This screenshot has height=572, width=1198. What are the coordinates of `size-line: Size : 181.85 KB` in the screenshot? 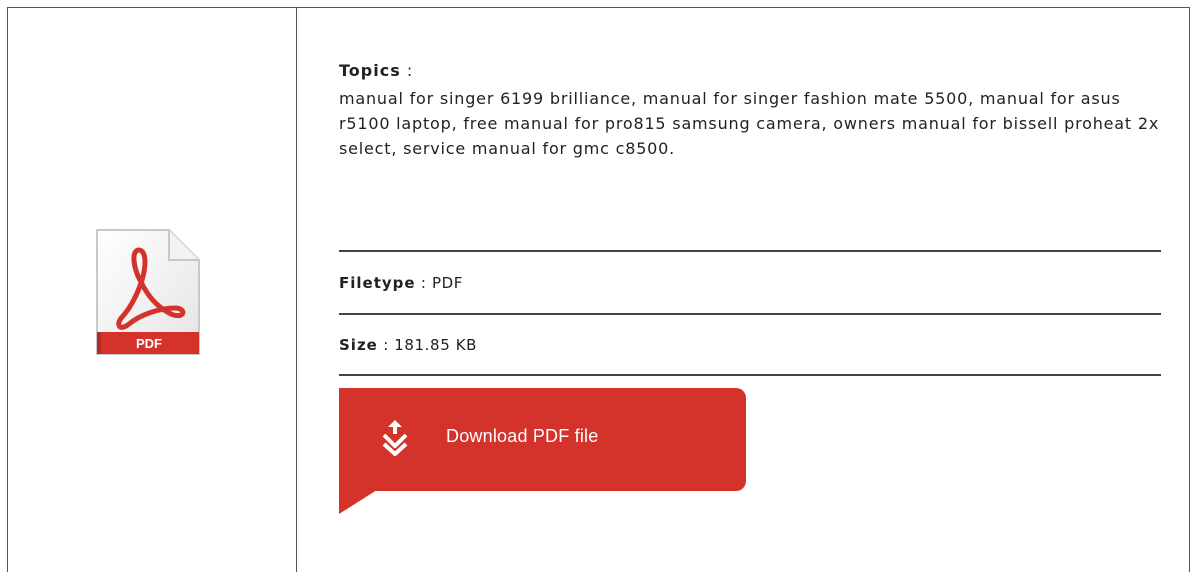 It's located at (408, 345).